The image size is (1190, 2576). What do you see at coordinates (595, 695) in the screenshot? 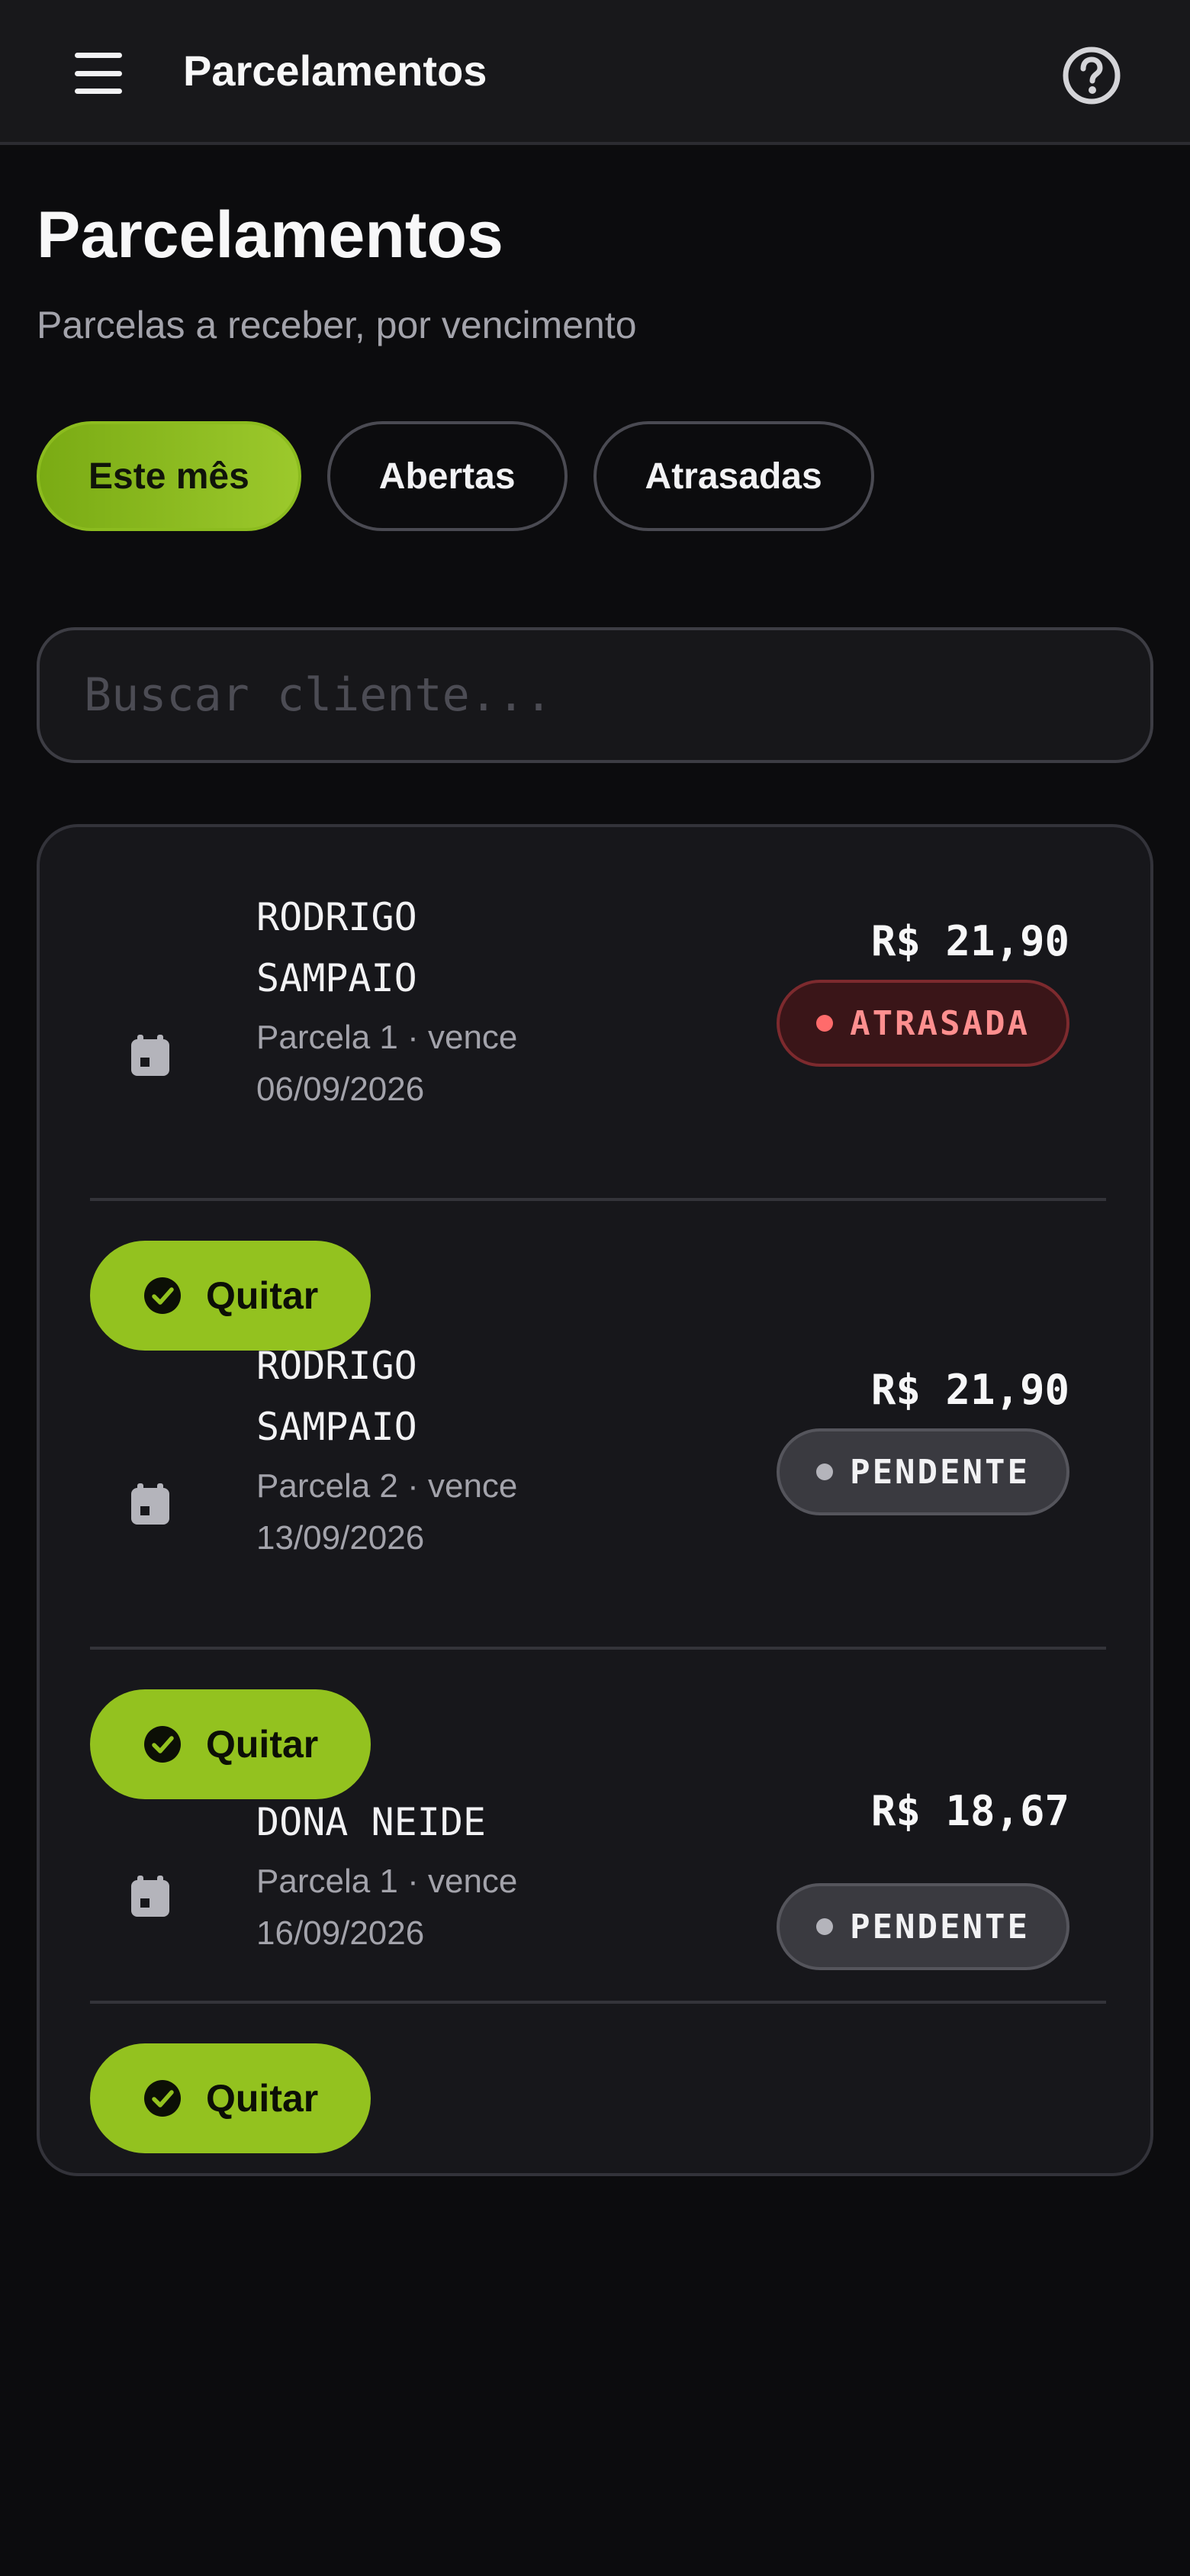
I see `search-client-input` at bounding box center [595, 695].